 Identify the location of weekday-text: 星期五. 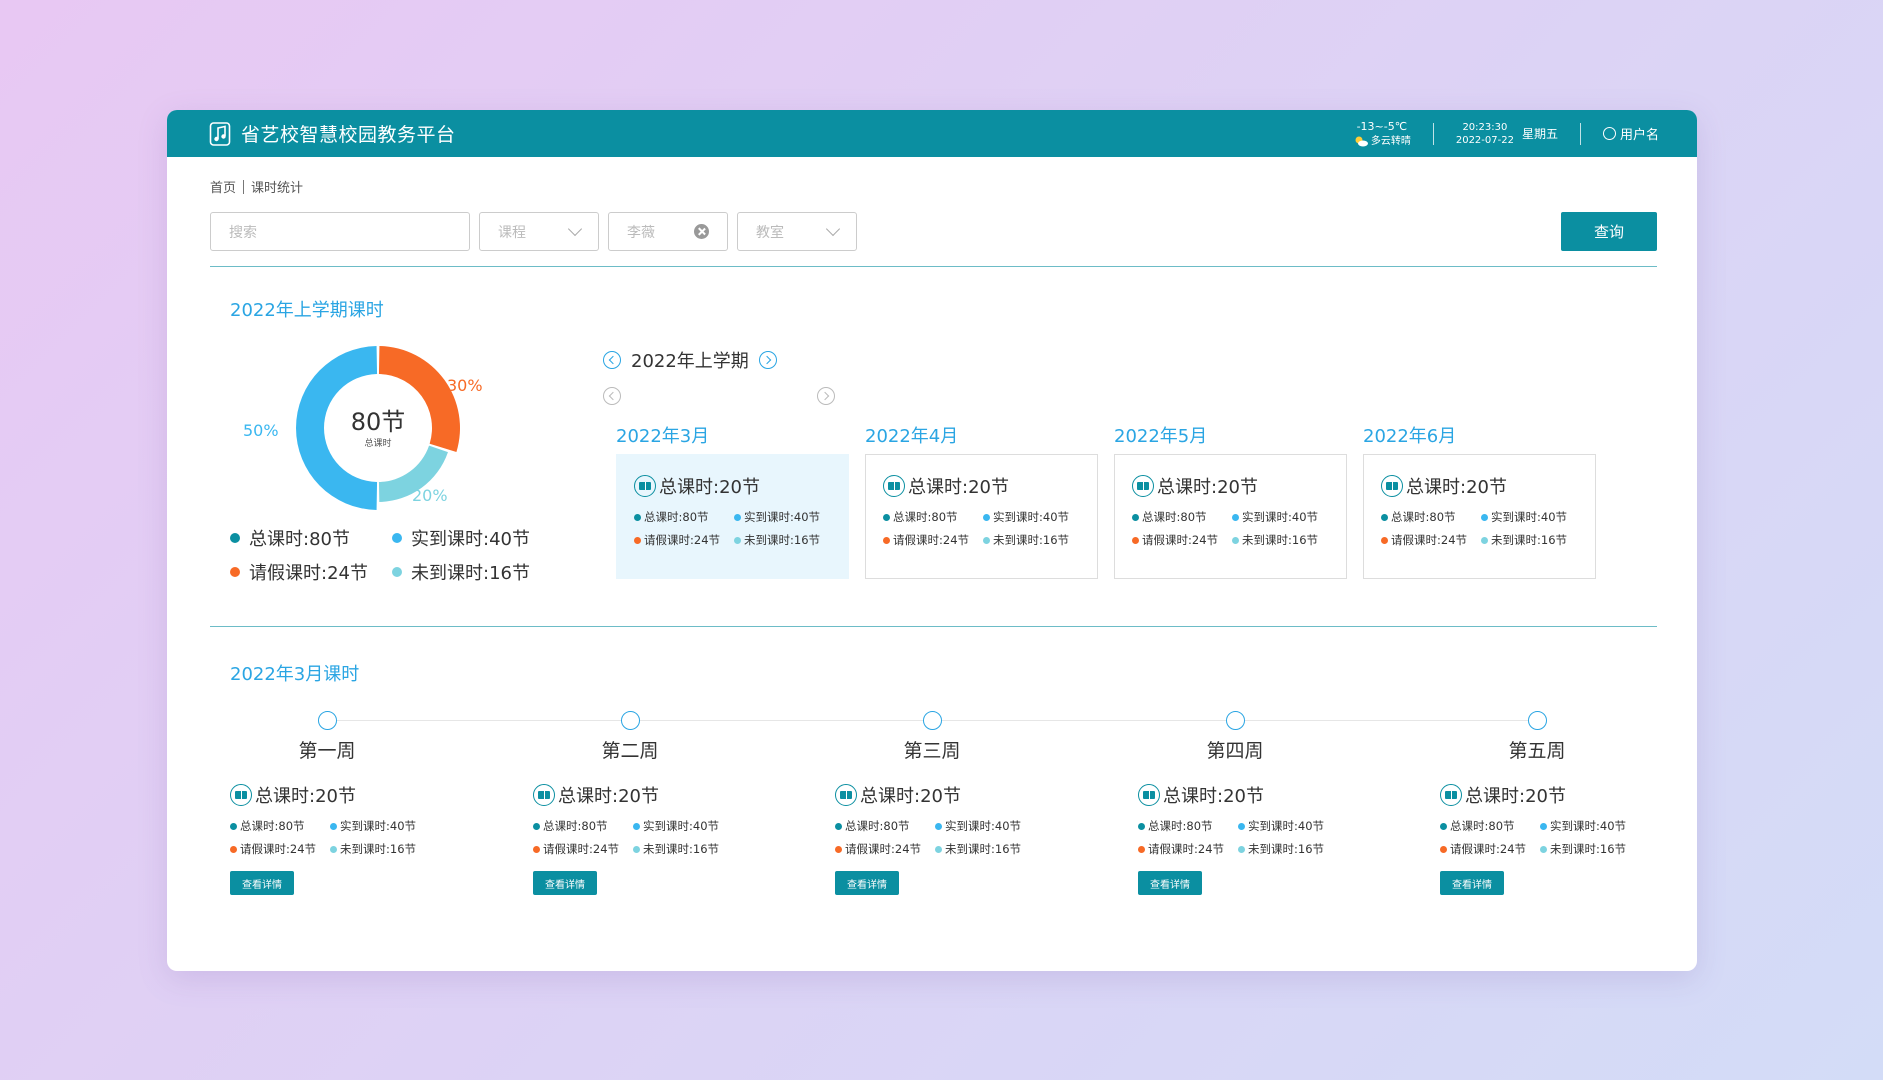
(1539, 134).